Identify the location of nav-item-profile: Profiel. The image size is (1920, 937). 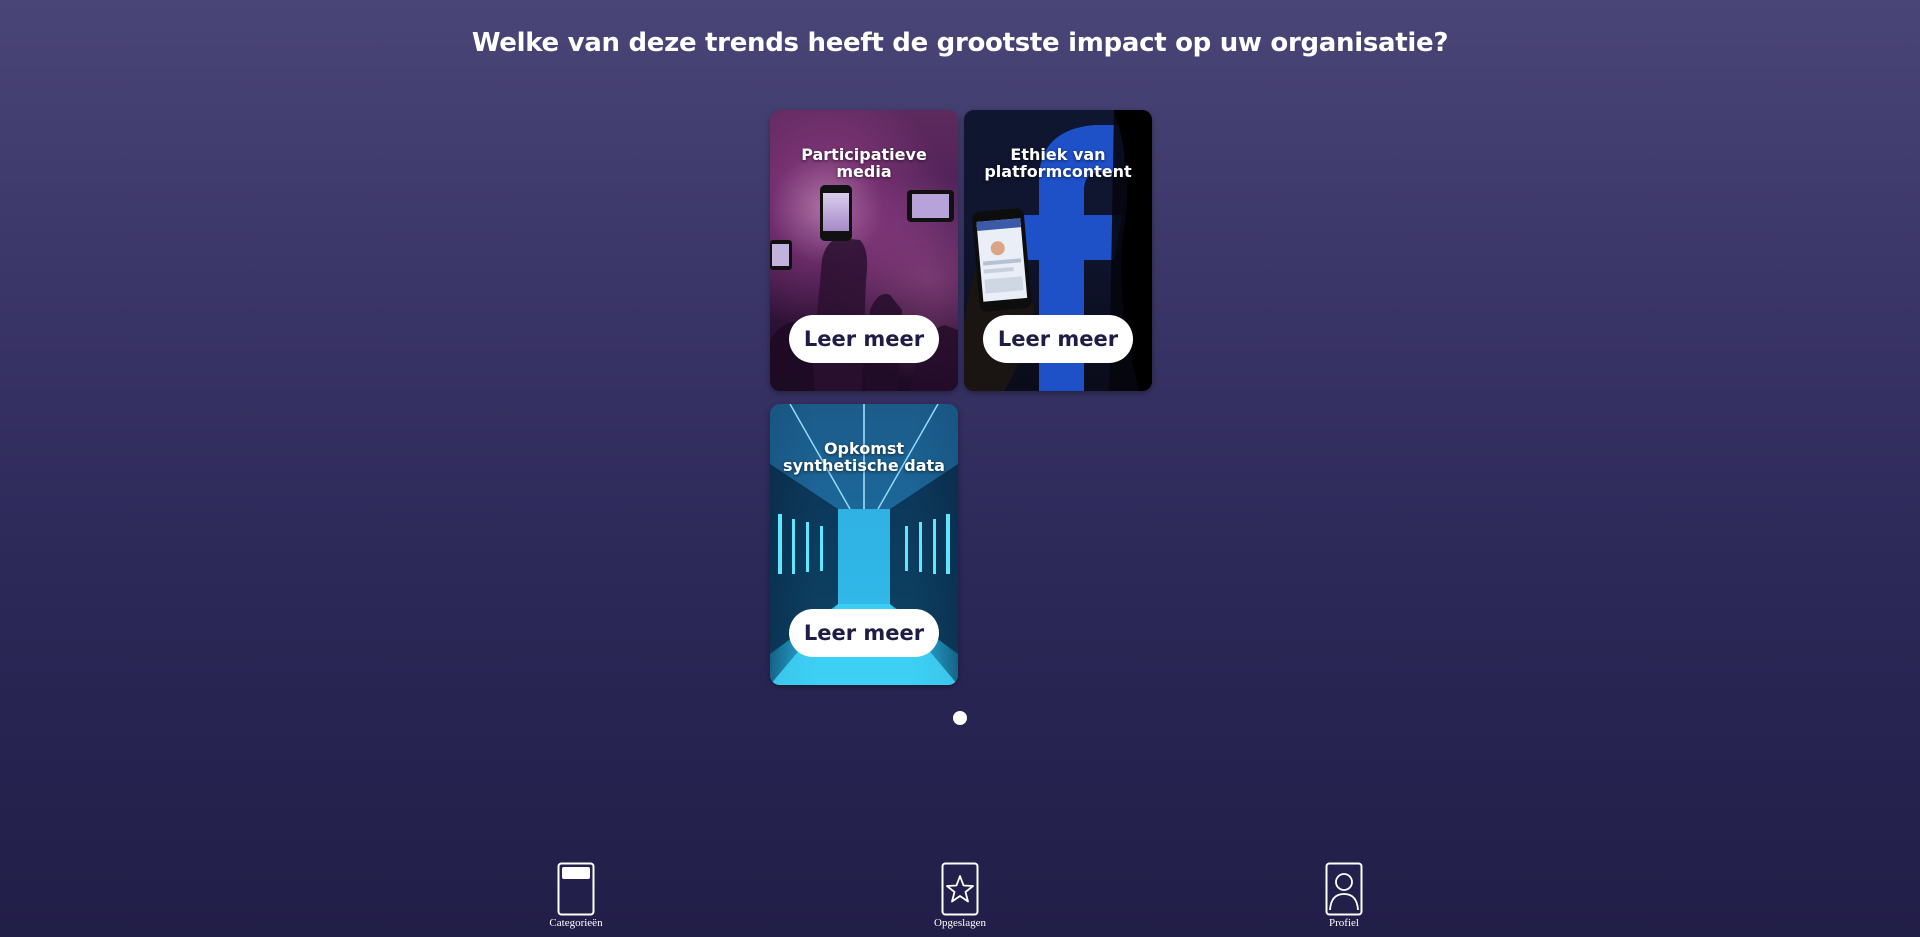
(1344, 895).